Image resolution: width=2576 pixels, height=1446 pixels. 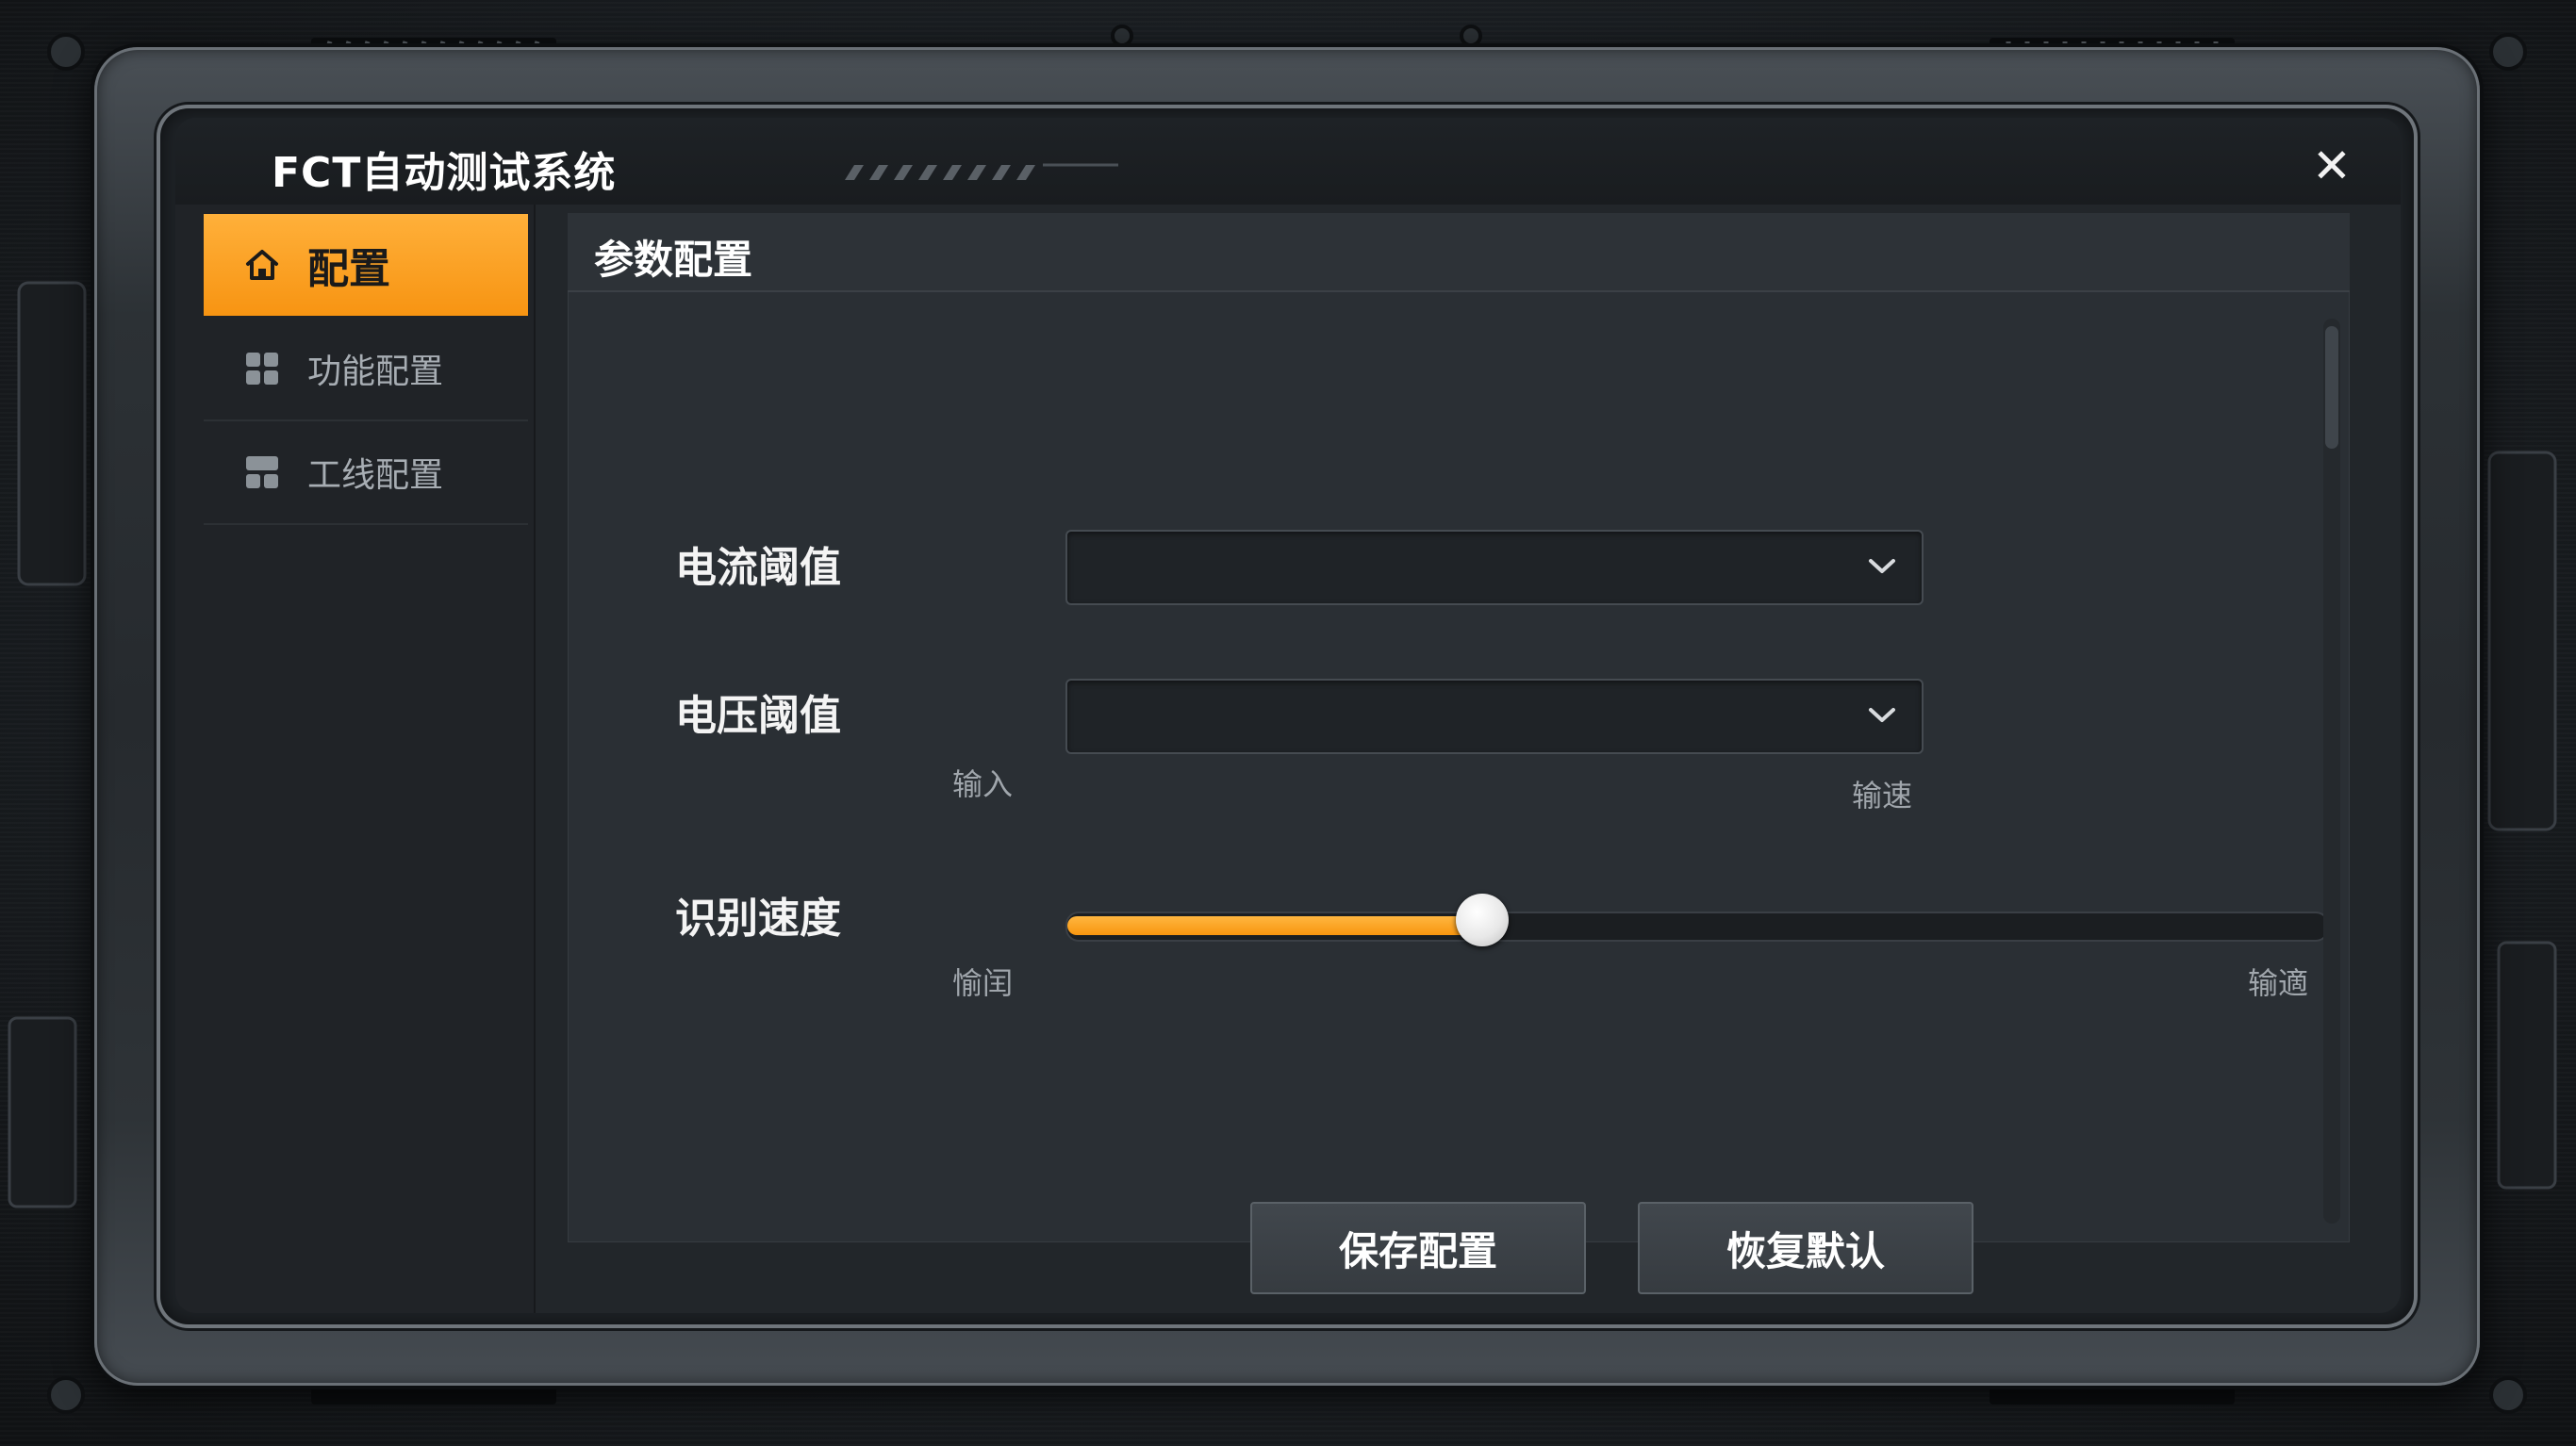 What do you see at coordinates (1882, 795) in the screenshot?
I see `voltage-hint-right: 输速` at bounding box center [1882, 795].